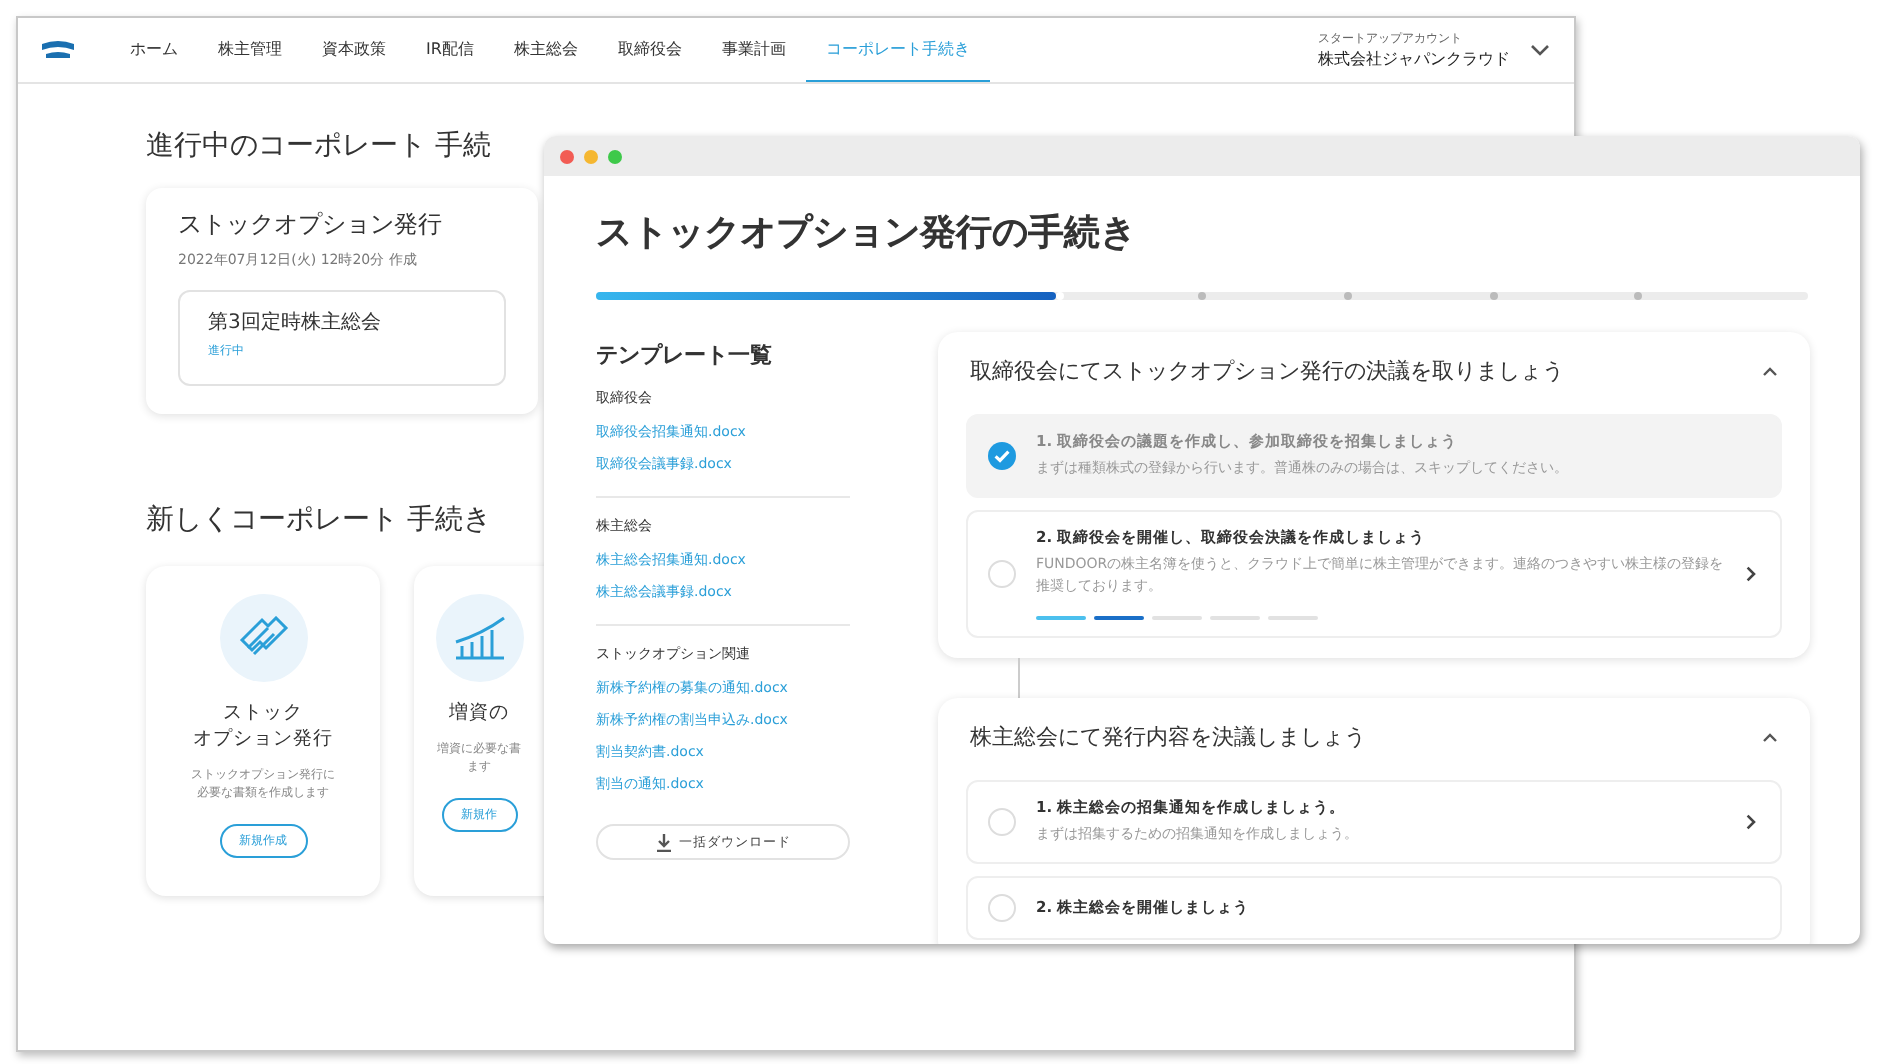 The image size is (1890, 1064). Describe the element at coordinates (479, 715) in the screenshot. I see `card-title: 増資の` at that location.